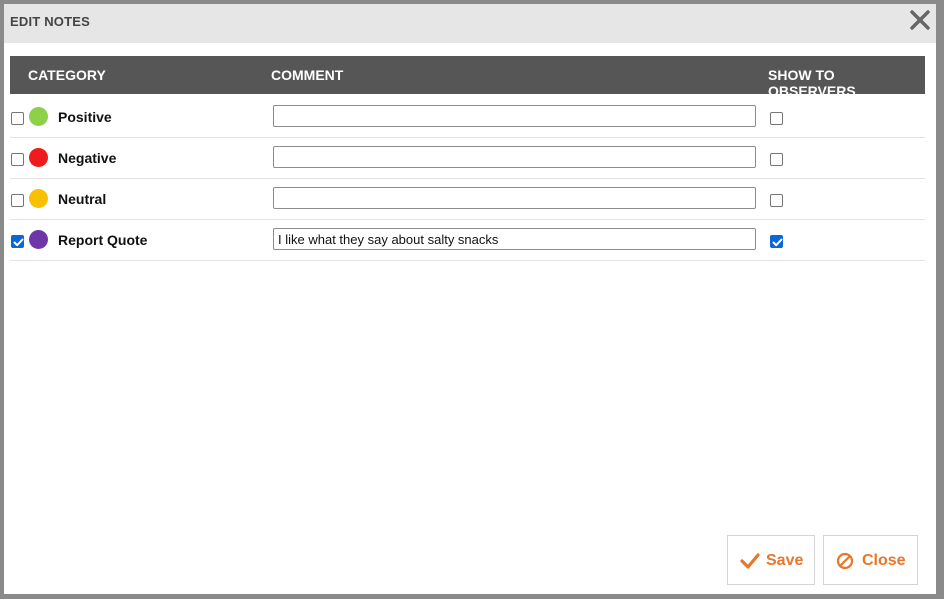  What do you see at coordinates (812, 83) in the screenshot?
I see `column-header-show-to-observers: SHOW TO OBSERVERS` at bounding box center [812, 83].